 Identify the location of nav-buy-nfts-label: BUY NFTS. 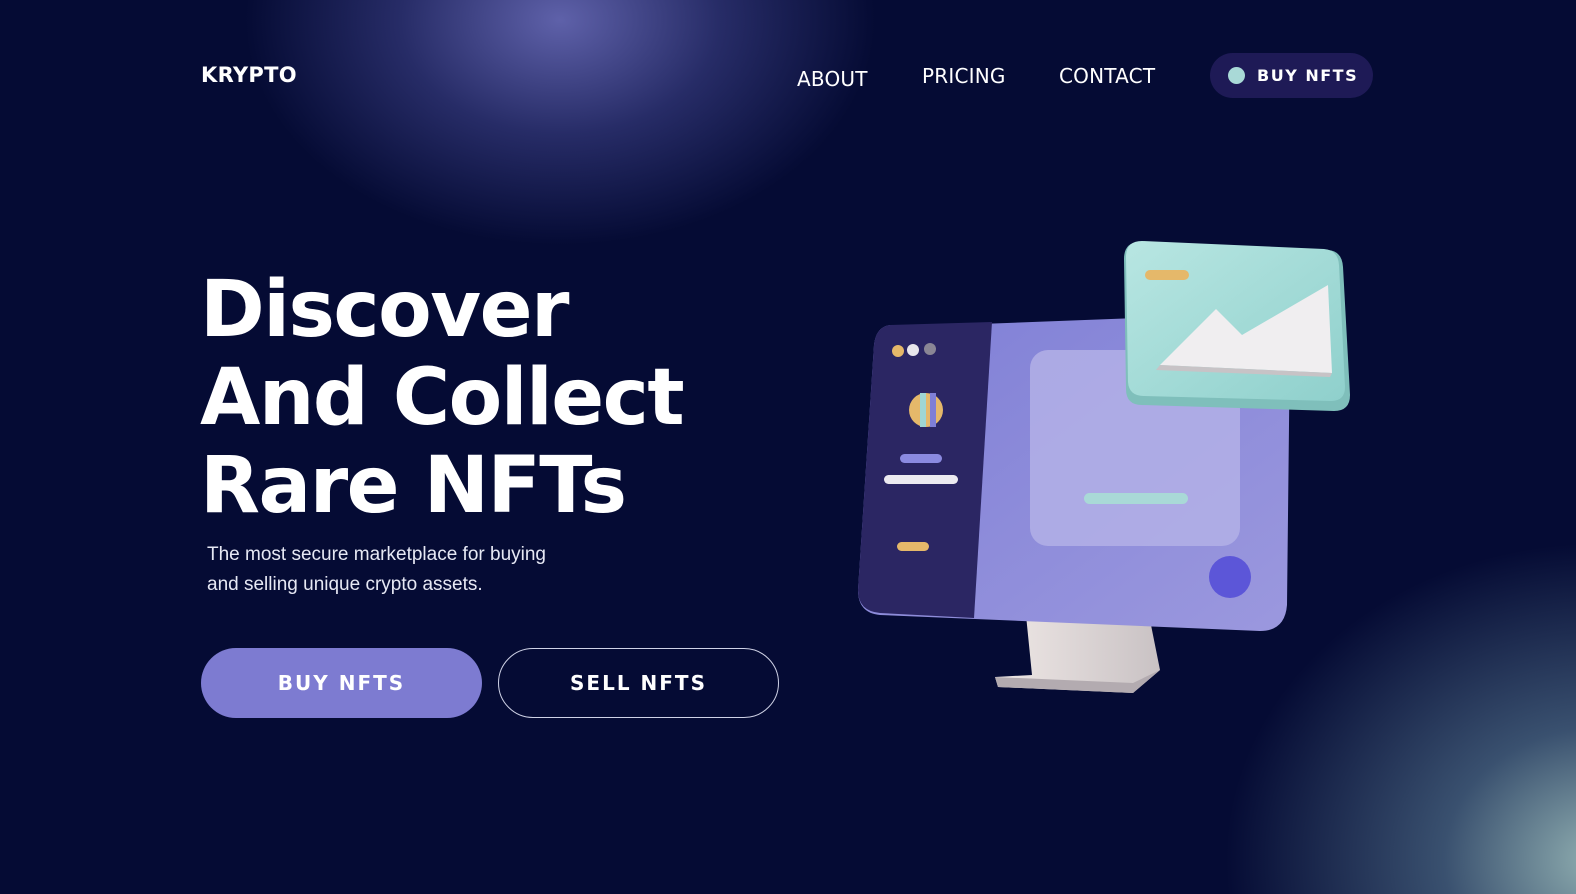
(1308, 75).